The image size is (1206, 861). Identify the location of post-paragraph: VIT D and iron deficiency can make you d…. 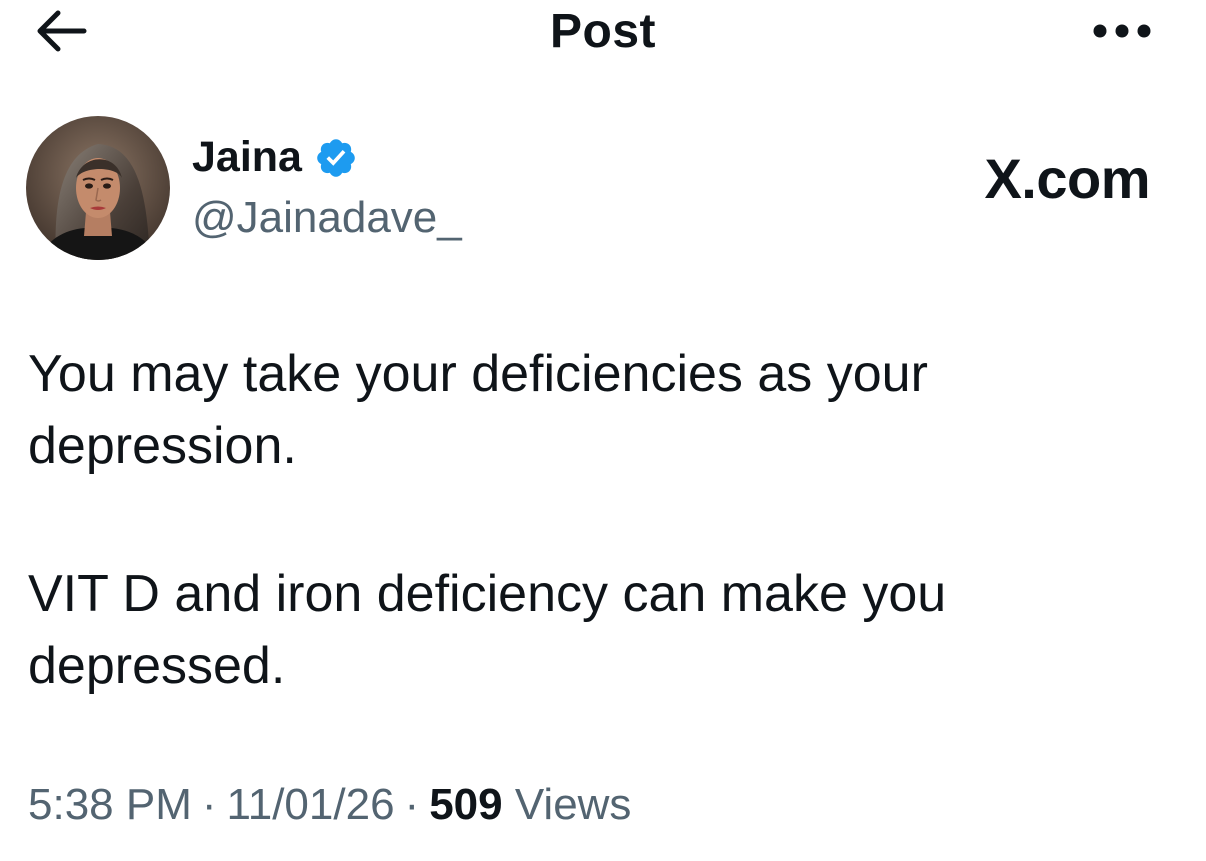
(487, 630).